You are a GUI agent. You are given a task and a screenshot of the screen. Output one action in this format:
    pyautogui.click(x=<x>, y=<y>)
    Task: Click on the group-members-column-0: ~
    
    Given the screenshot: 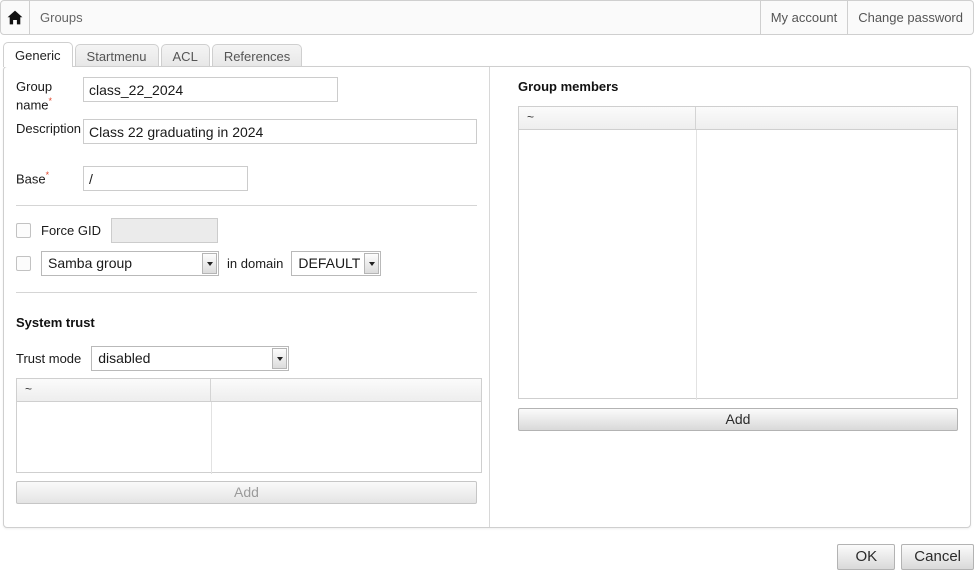 What is the action you would take?
    pyautogui.click(x=607, y=118)
    